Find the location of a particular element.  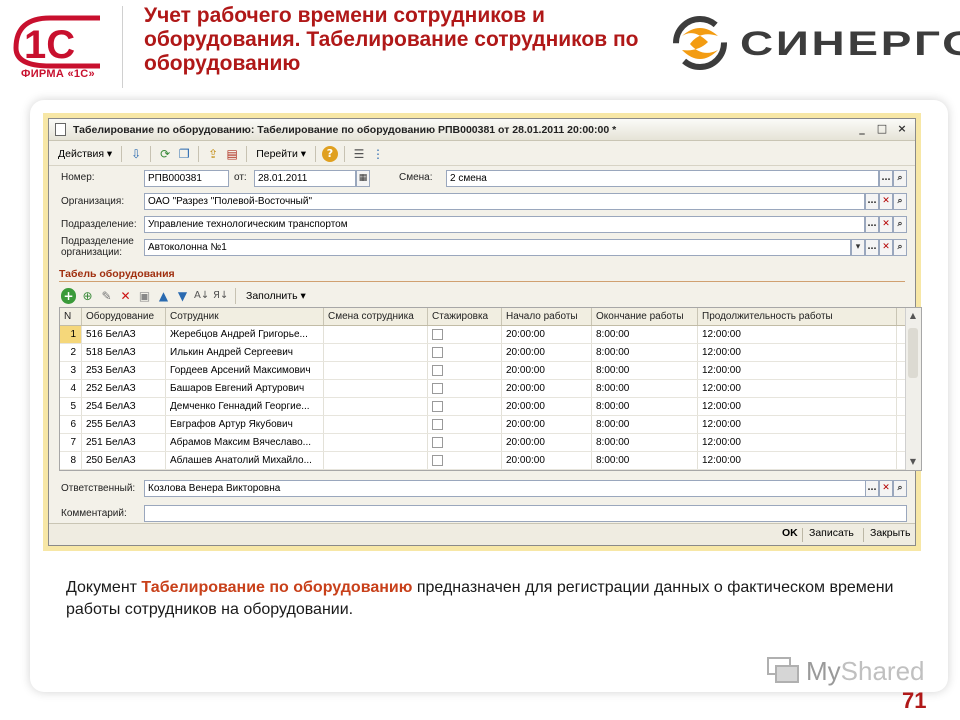

row-number: 2 is located at coordinates (71, 352).